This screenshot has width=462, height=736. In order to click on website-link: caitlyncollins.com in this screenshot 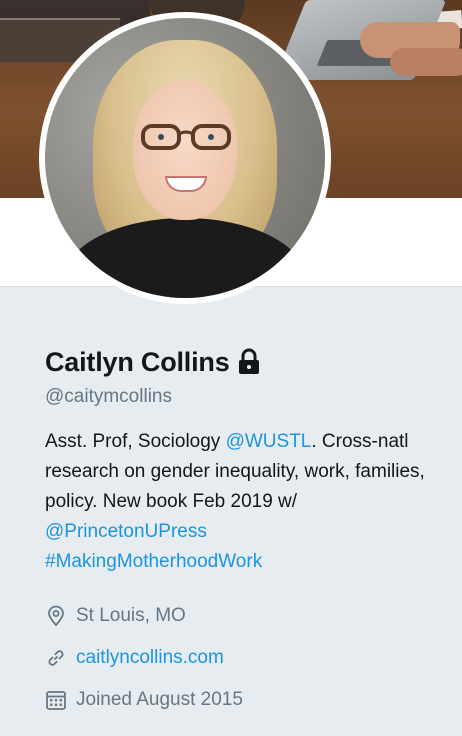, I will do `click(150, 658)`.